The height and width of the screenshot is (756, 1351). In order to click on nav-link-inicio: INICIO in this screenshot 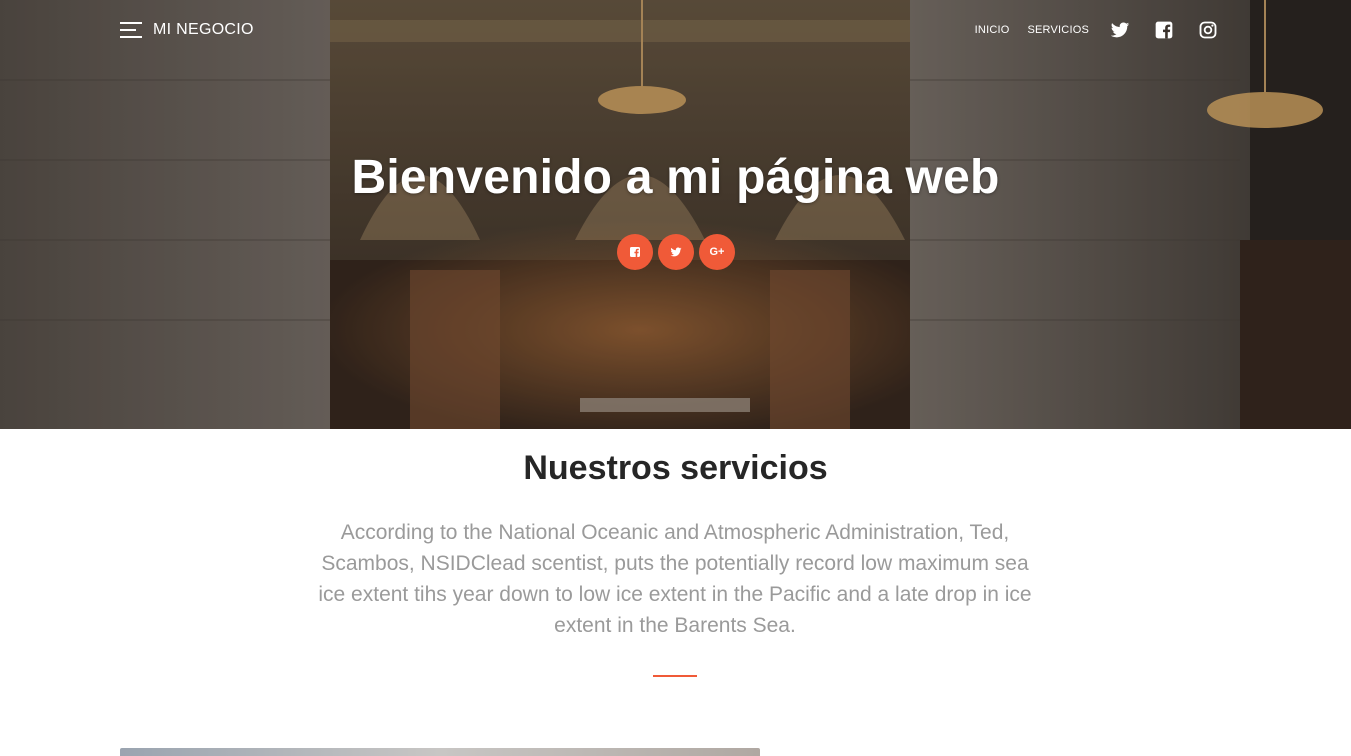, I will do `click(992, 30)`.